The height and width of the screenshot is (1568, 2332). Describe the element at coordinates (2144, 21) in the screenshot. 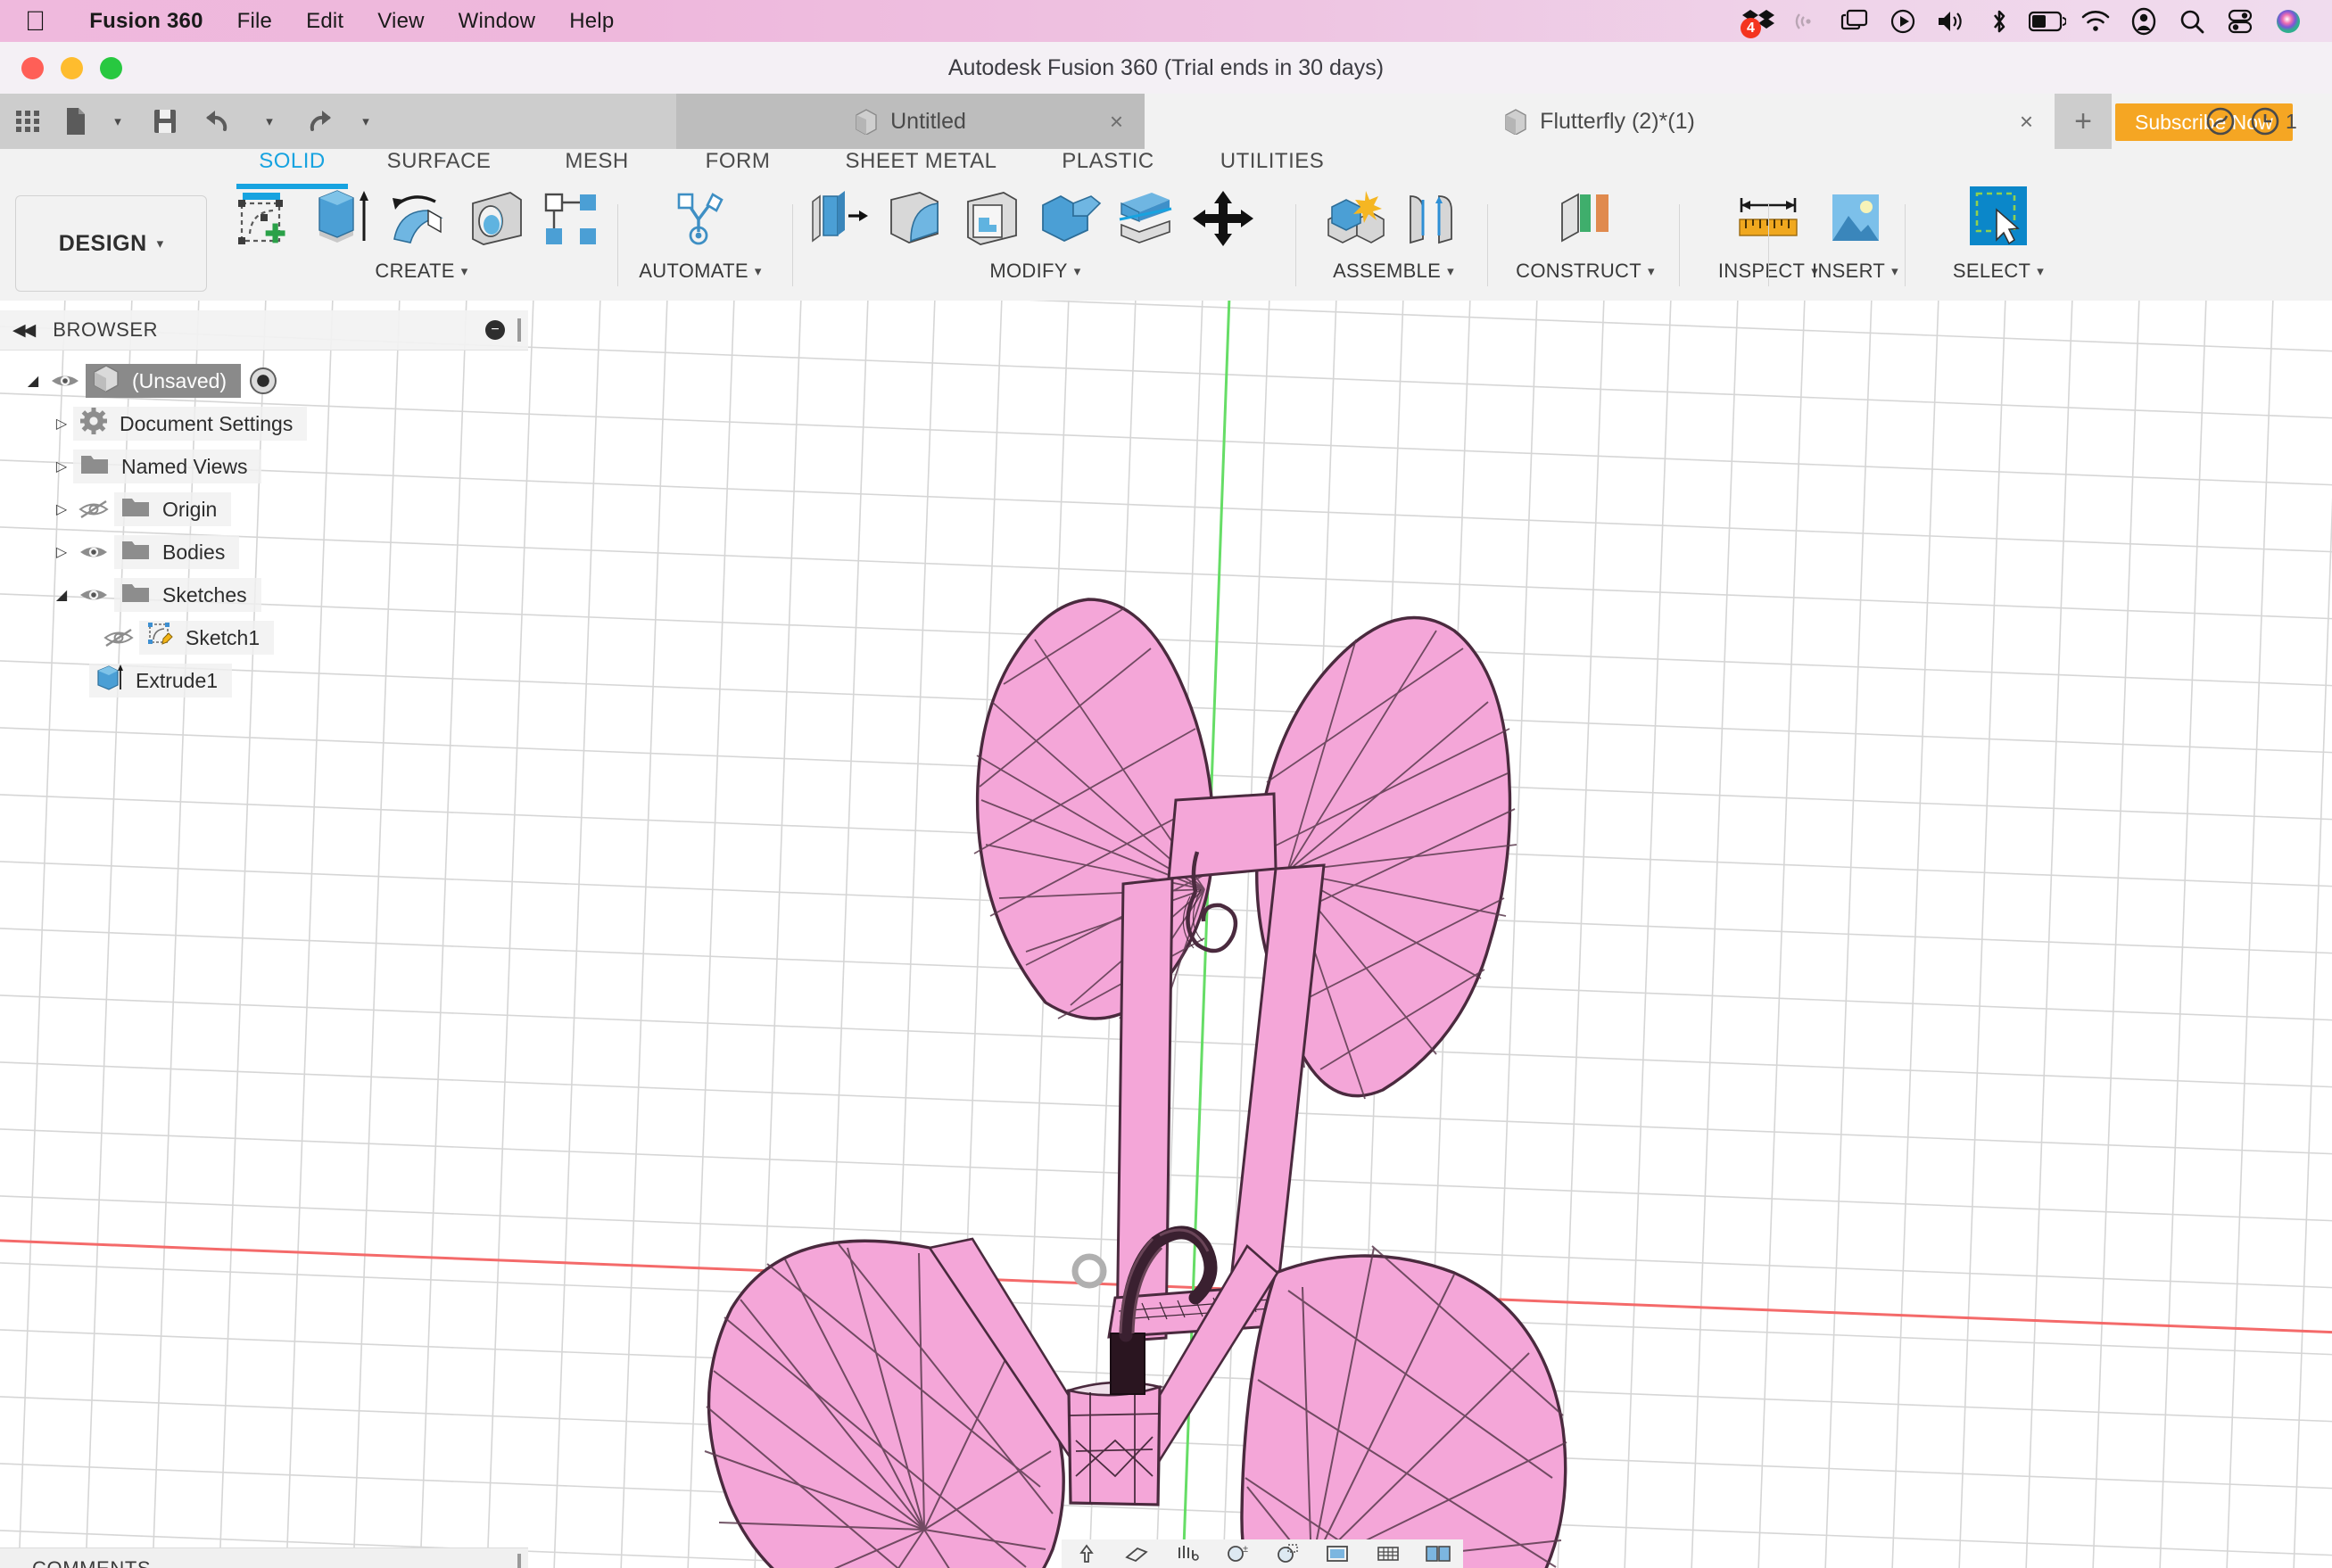

I see `user-account-icon` at that location.